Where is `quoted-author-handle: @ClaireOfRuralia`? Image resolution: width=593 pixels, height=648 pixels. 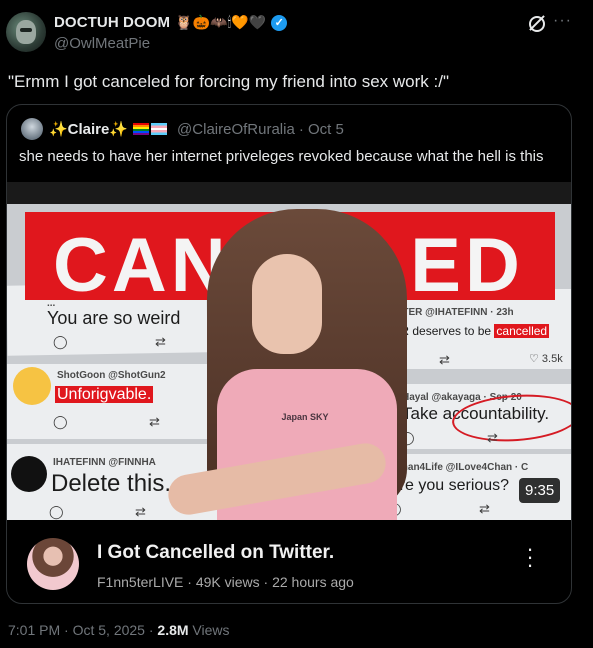 quoted-author-handle: @ClaireOfRuralia is located at coordinates (236, 129).